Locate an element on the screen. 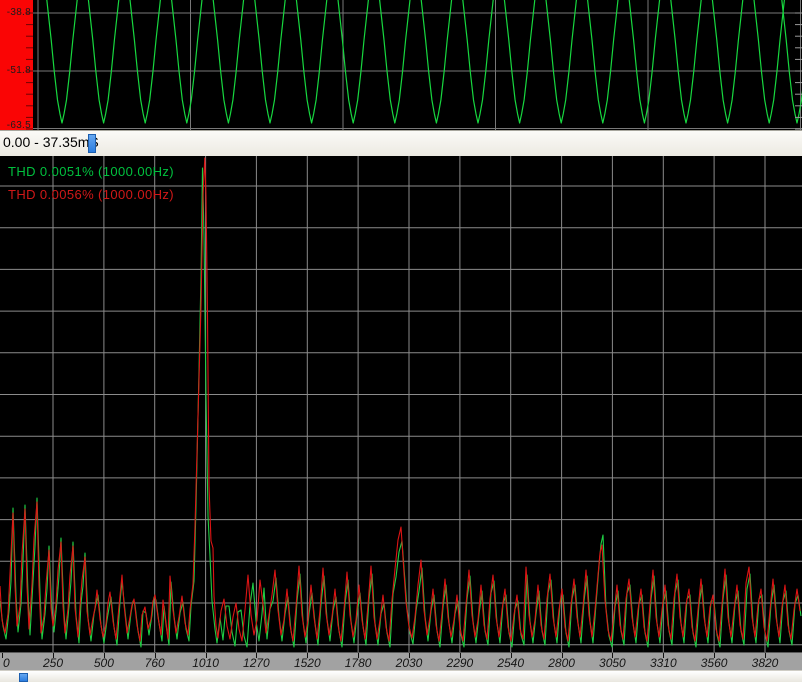 The image size is (802, 682). freq-tick-label: 760 is located at coordinates (154, 663).